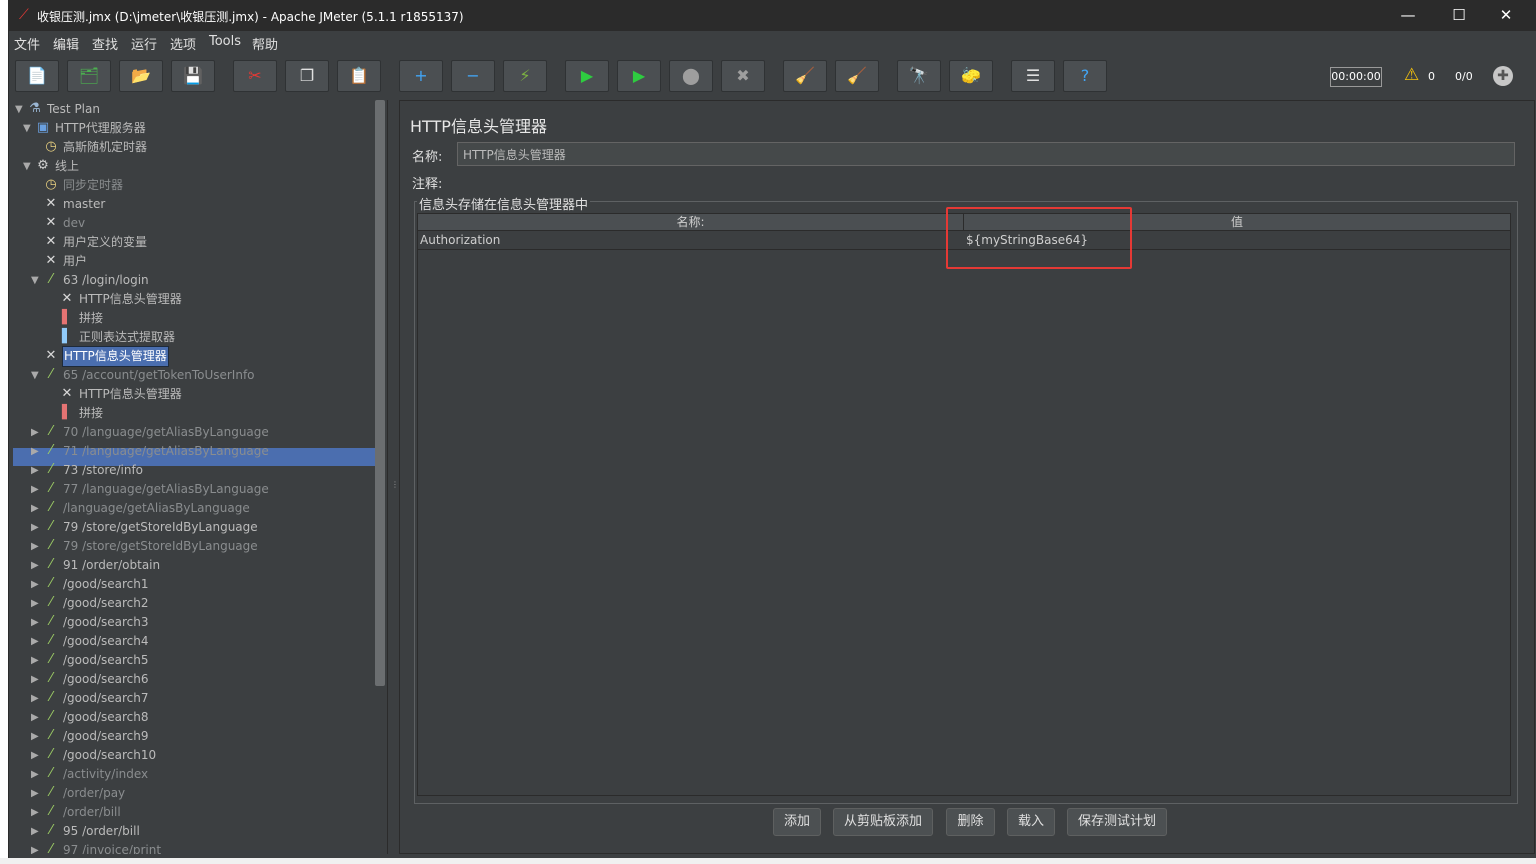  What do you see at coordinates (970, 822) in the screenshot?
I see `delete-button: 删除` at bounding box center [970, 822].